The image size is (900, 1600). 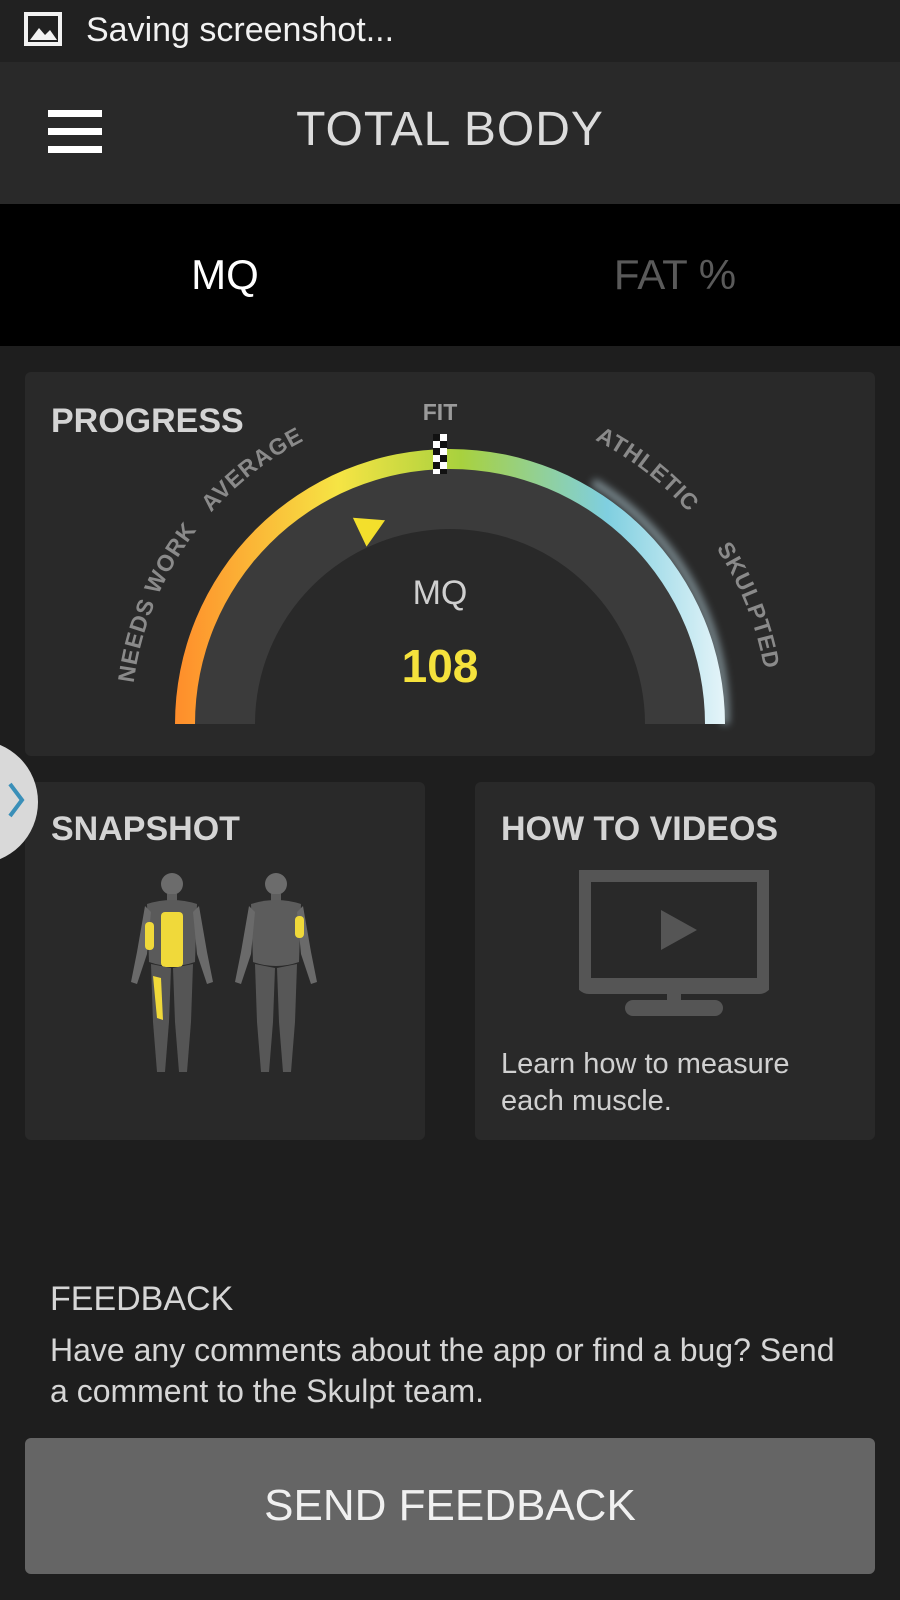 What do you see at coordinates (224, 972) in the screenshot?
I see `body-figures` at bounding box center [224, 972].